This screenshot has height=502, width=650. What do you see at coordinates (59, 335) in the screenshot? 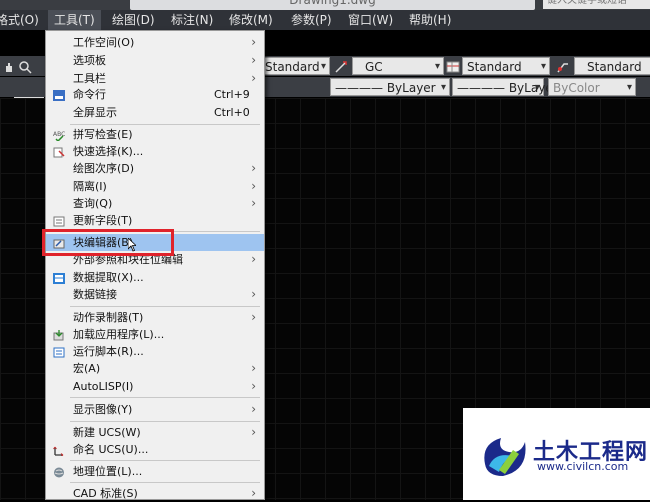
I see `load-app-icon` at bounding box center [59, 335].